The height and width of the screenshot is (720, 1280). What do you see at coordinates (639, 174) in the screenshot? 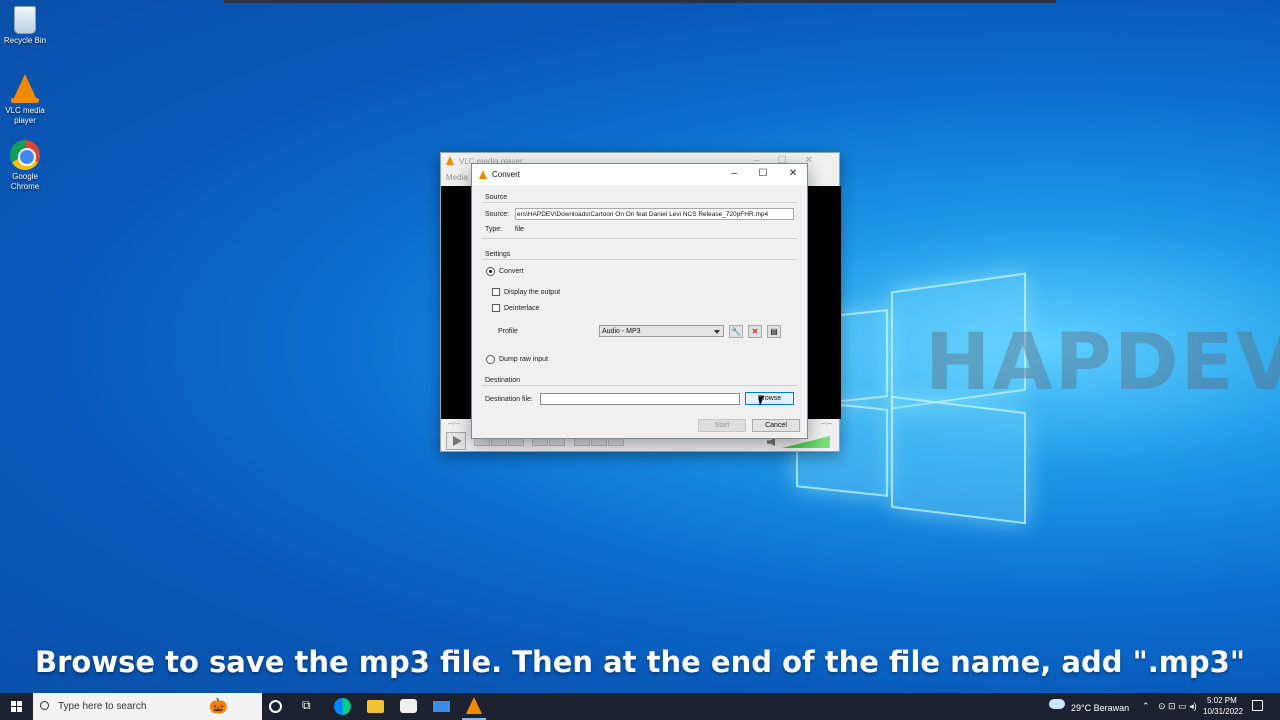
I see `dialog-titlebar: Convert – ☐ ✕` at bounding box center [639, 174].